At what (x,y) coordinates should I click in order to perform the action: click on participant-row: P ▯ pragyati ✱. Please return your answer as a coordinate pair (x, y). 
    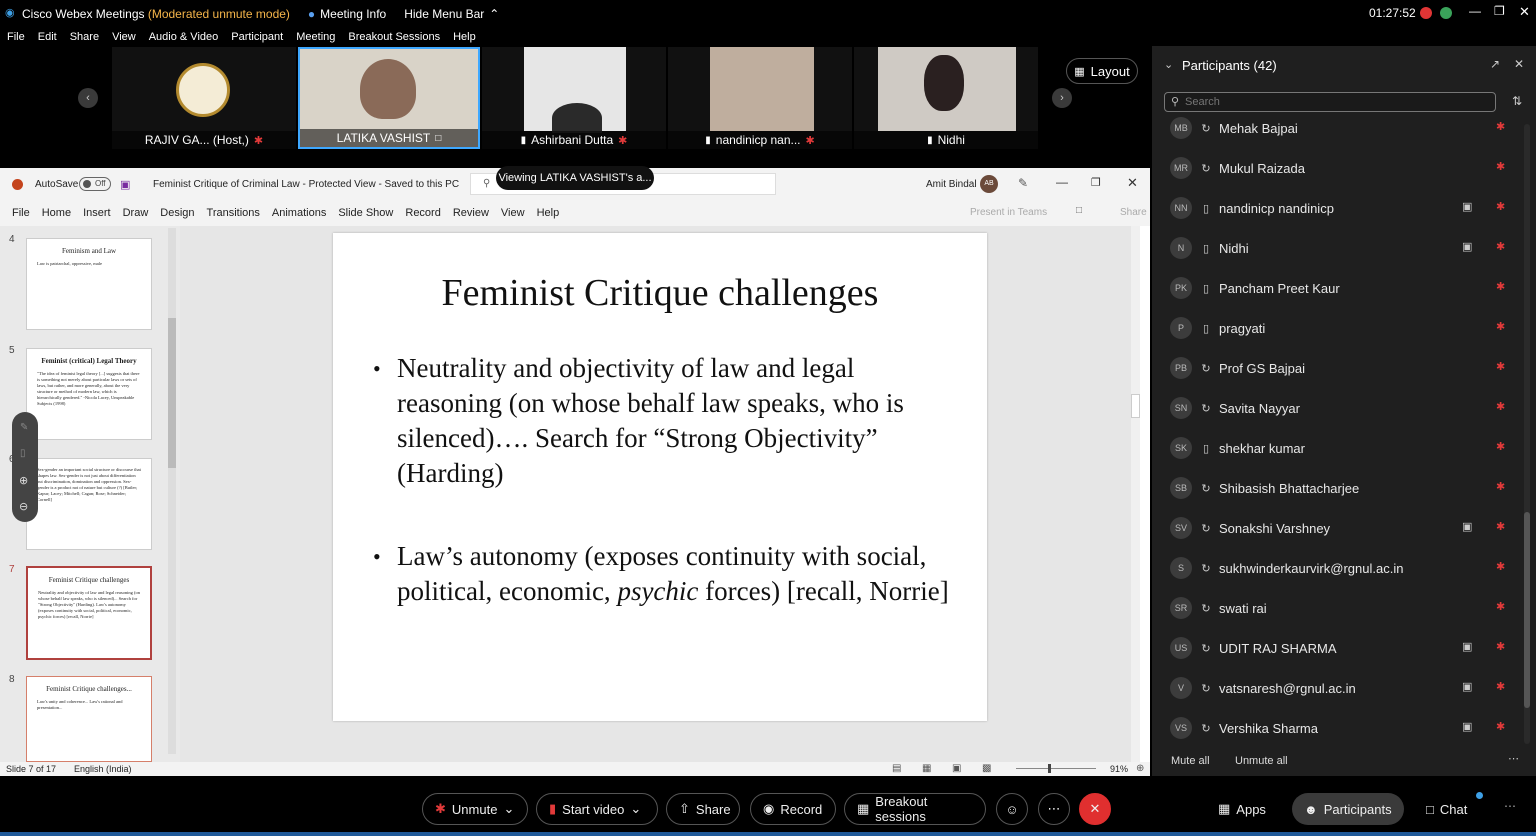
    Looking at the image, I should click on (1337, 328).